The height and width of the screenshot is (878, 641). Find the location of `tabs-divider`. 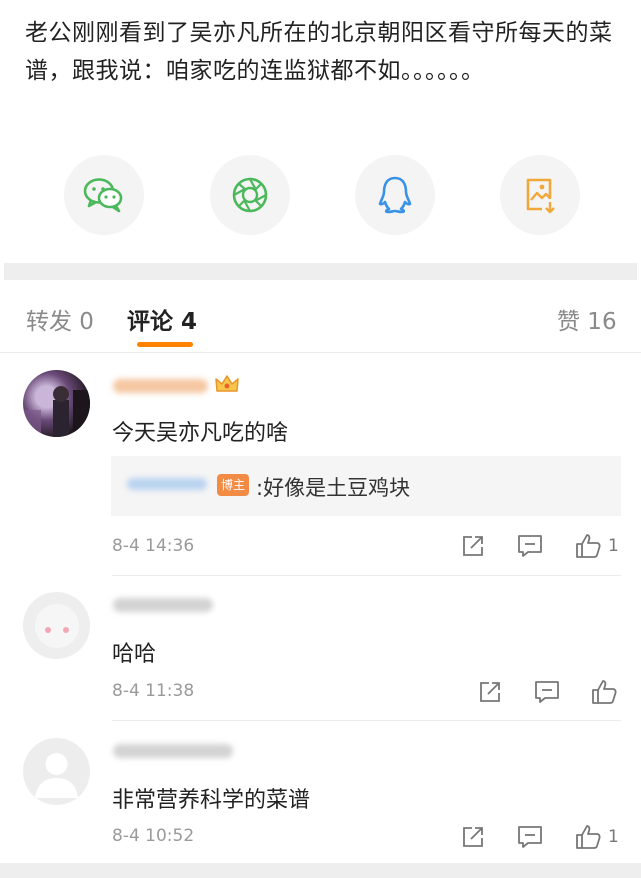

tabs-divider is located at coordinates (320, 352).